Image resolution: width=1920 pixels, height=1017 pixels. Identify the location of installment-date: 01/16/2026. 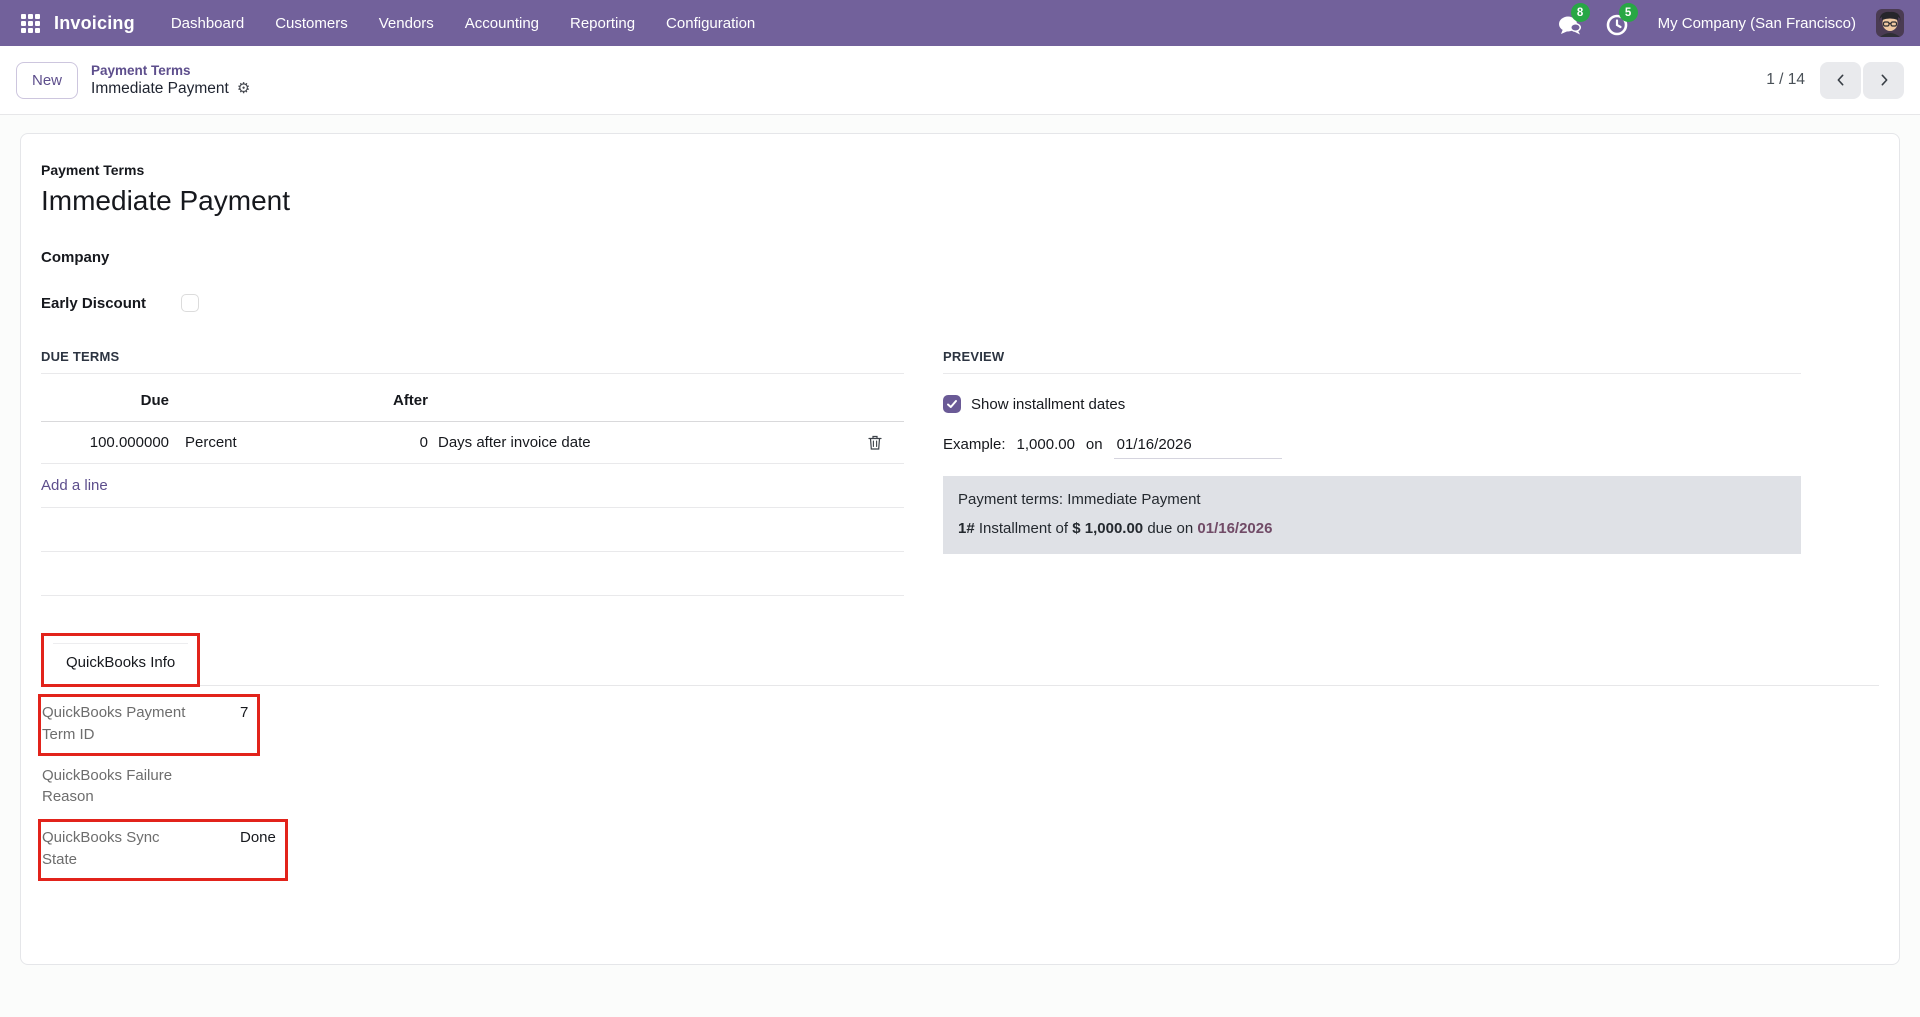
(1235, 528).